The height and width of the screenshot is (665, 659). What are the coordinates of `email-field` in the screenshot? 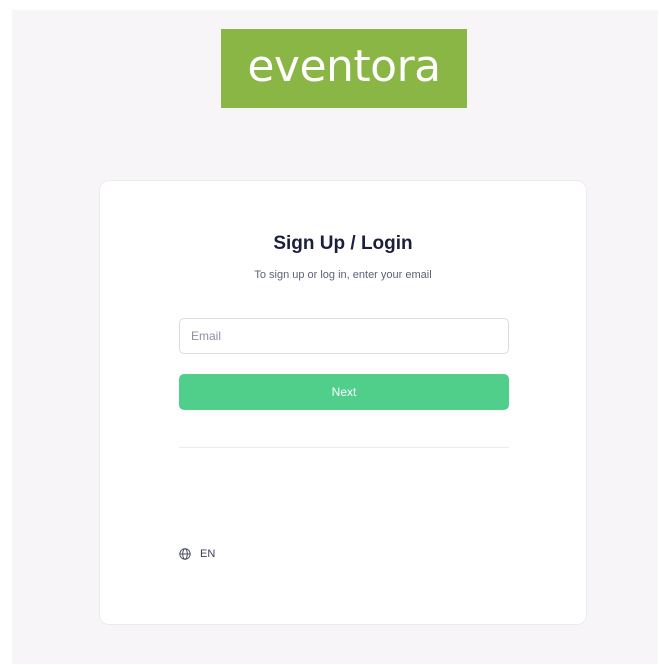 It's located at (344, 336).